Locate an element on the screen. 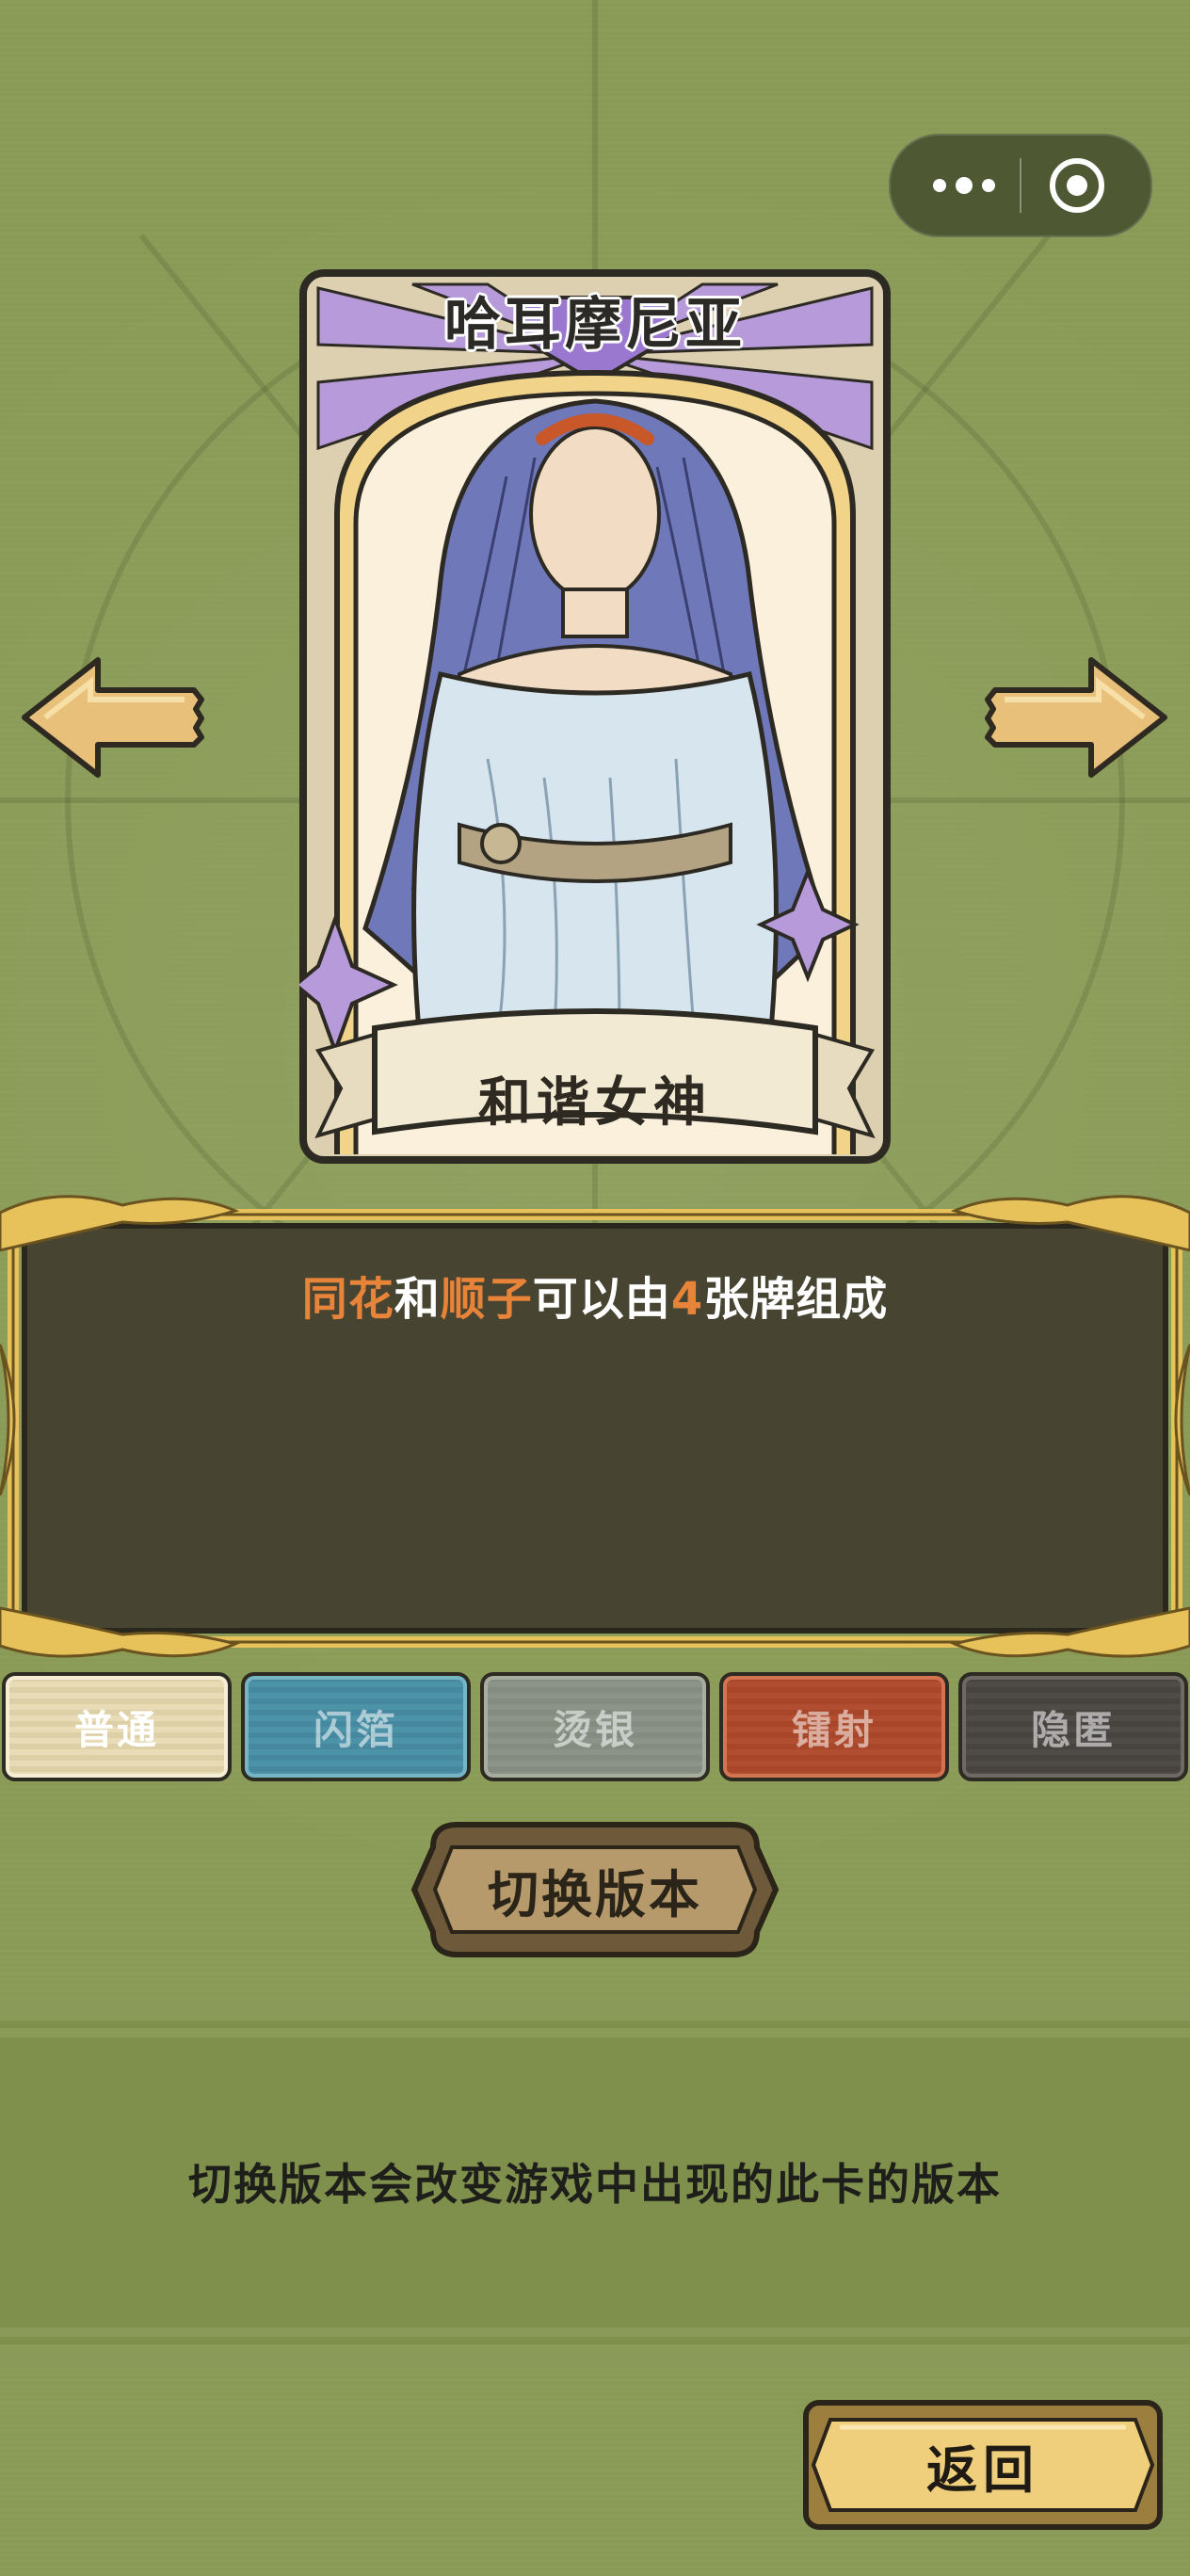 This screenshot has width=1190, height=2576. arrow-right-icon is located at coordinates (1076, 717).